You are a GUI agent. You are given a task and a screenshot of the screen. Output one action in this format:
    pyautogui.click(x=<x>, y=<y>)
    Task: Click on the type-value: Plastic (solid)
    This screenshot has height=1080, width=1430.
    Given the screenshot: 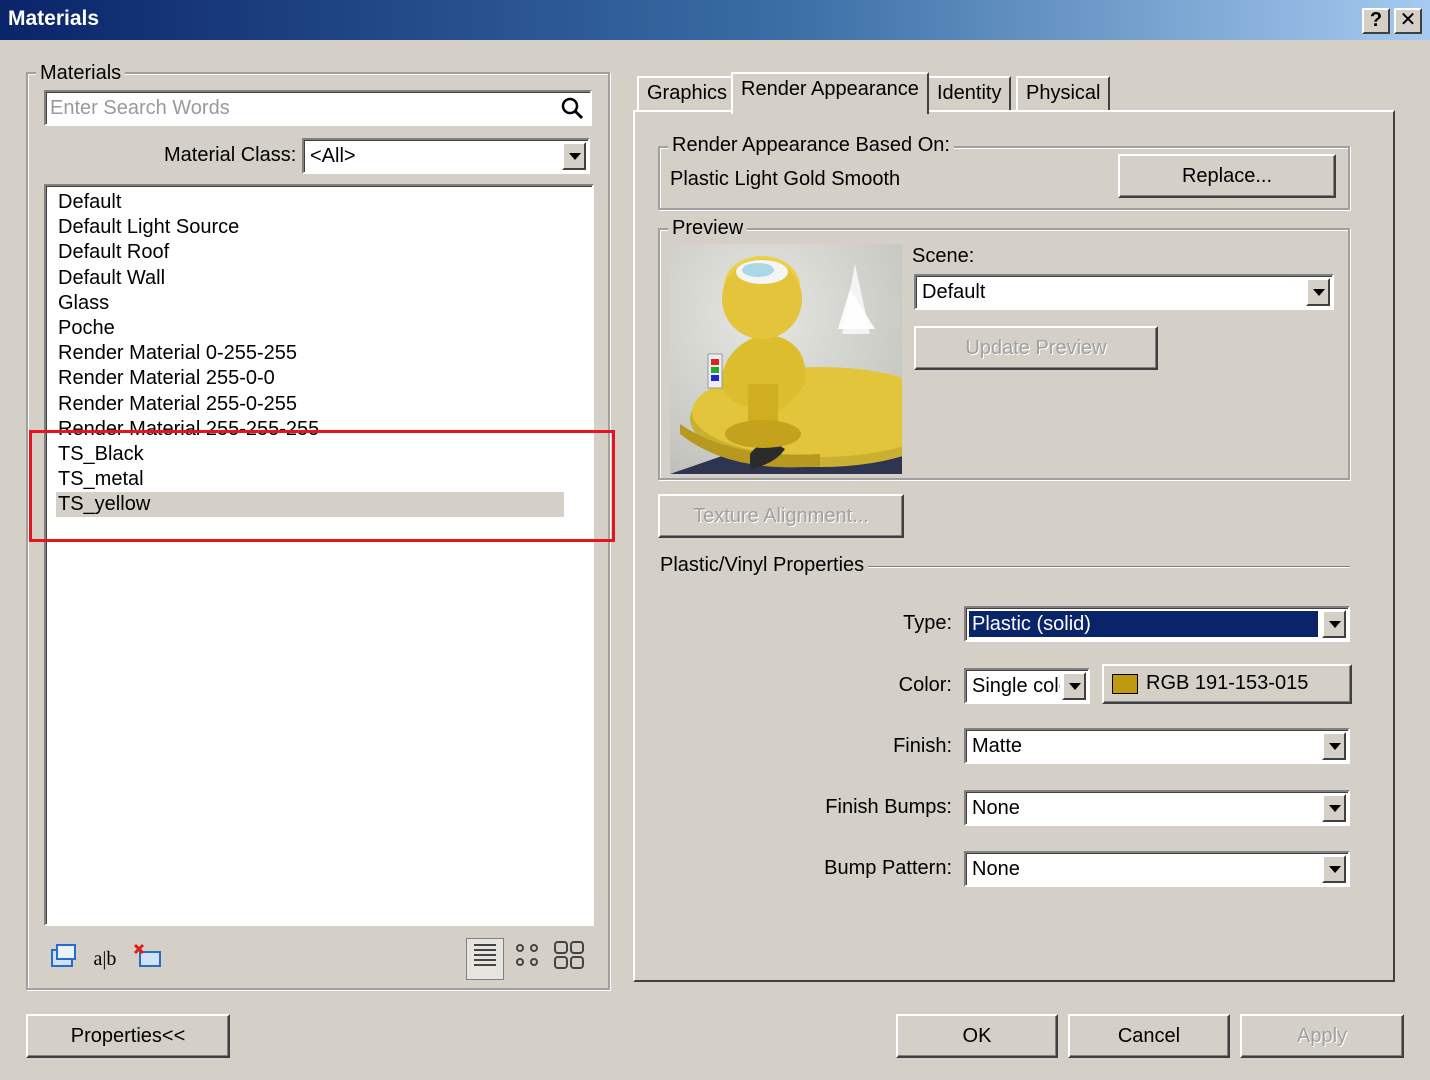 What is the action you would take?
    pyautogui.click(x=1143, y=624)
    